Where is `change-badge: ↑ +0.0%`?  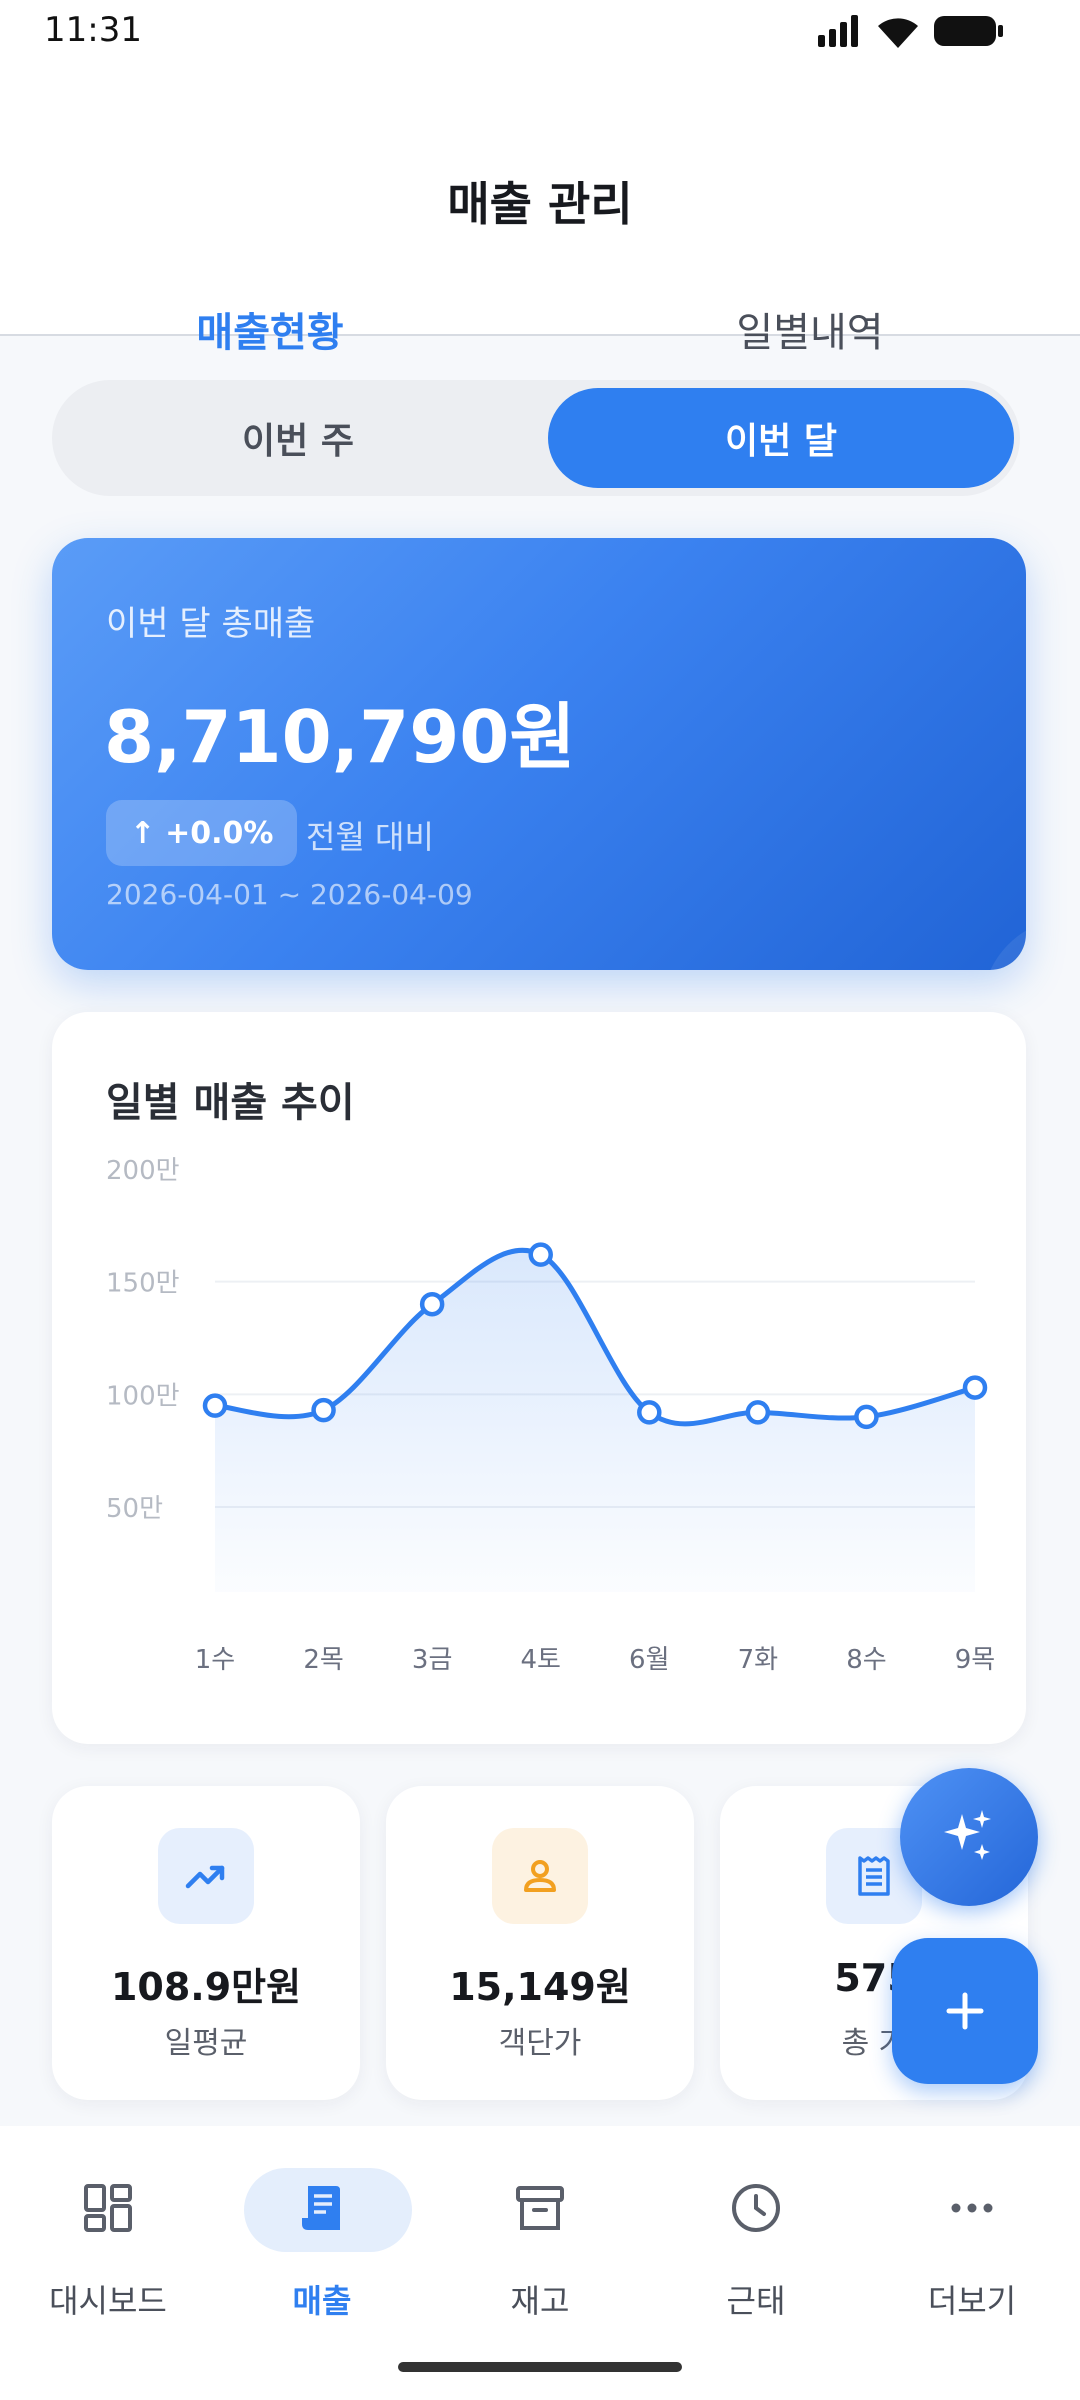
change-badge: ↑ +0.0% is located at coordinates (202, 833).